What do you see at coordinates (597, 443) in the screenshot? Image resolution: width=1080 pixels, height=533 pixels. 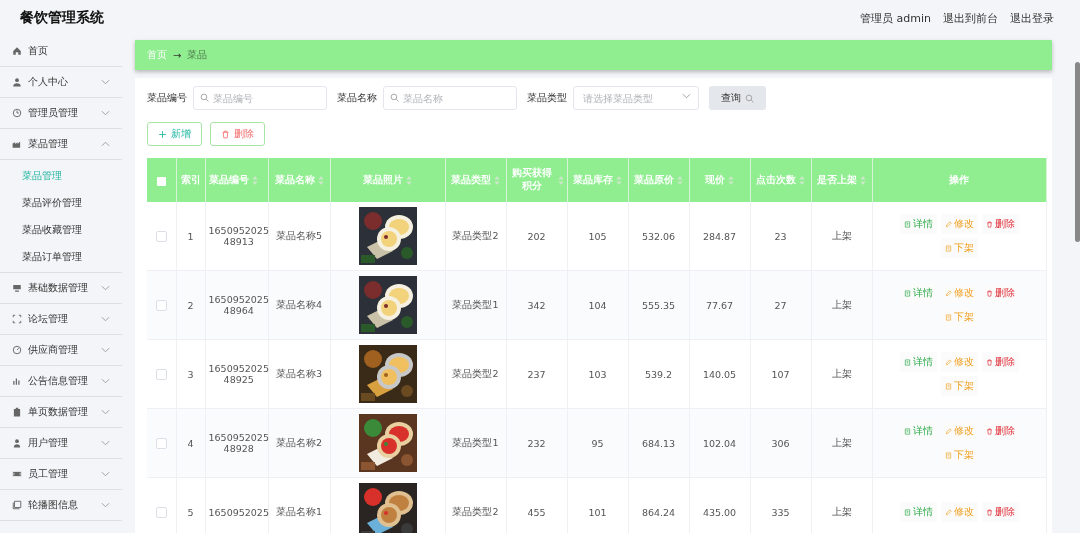 I see `table-cell: 95` at bounding box center [597, 443].